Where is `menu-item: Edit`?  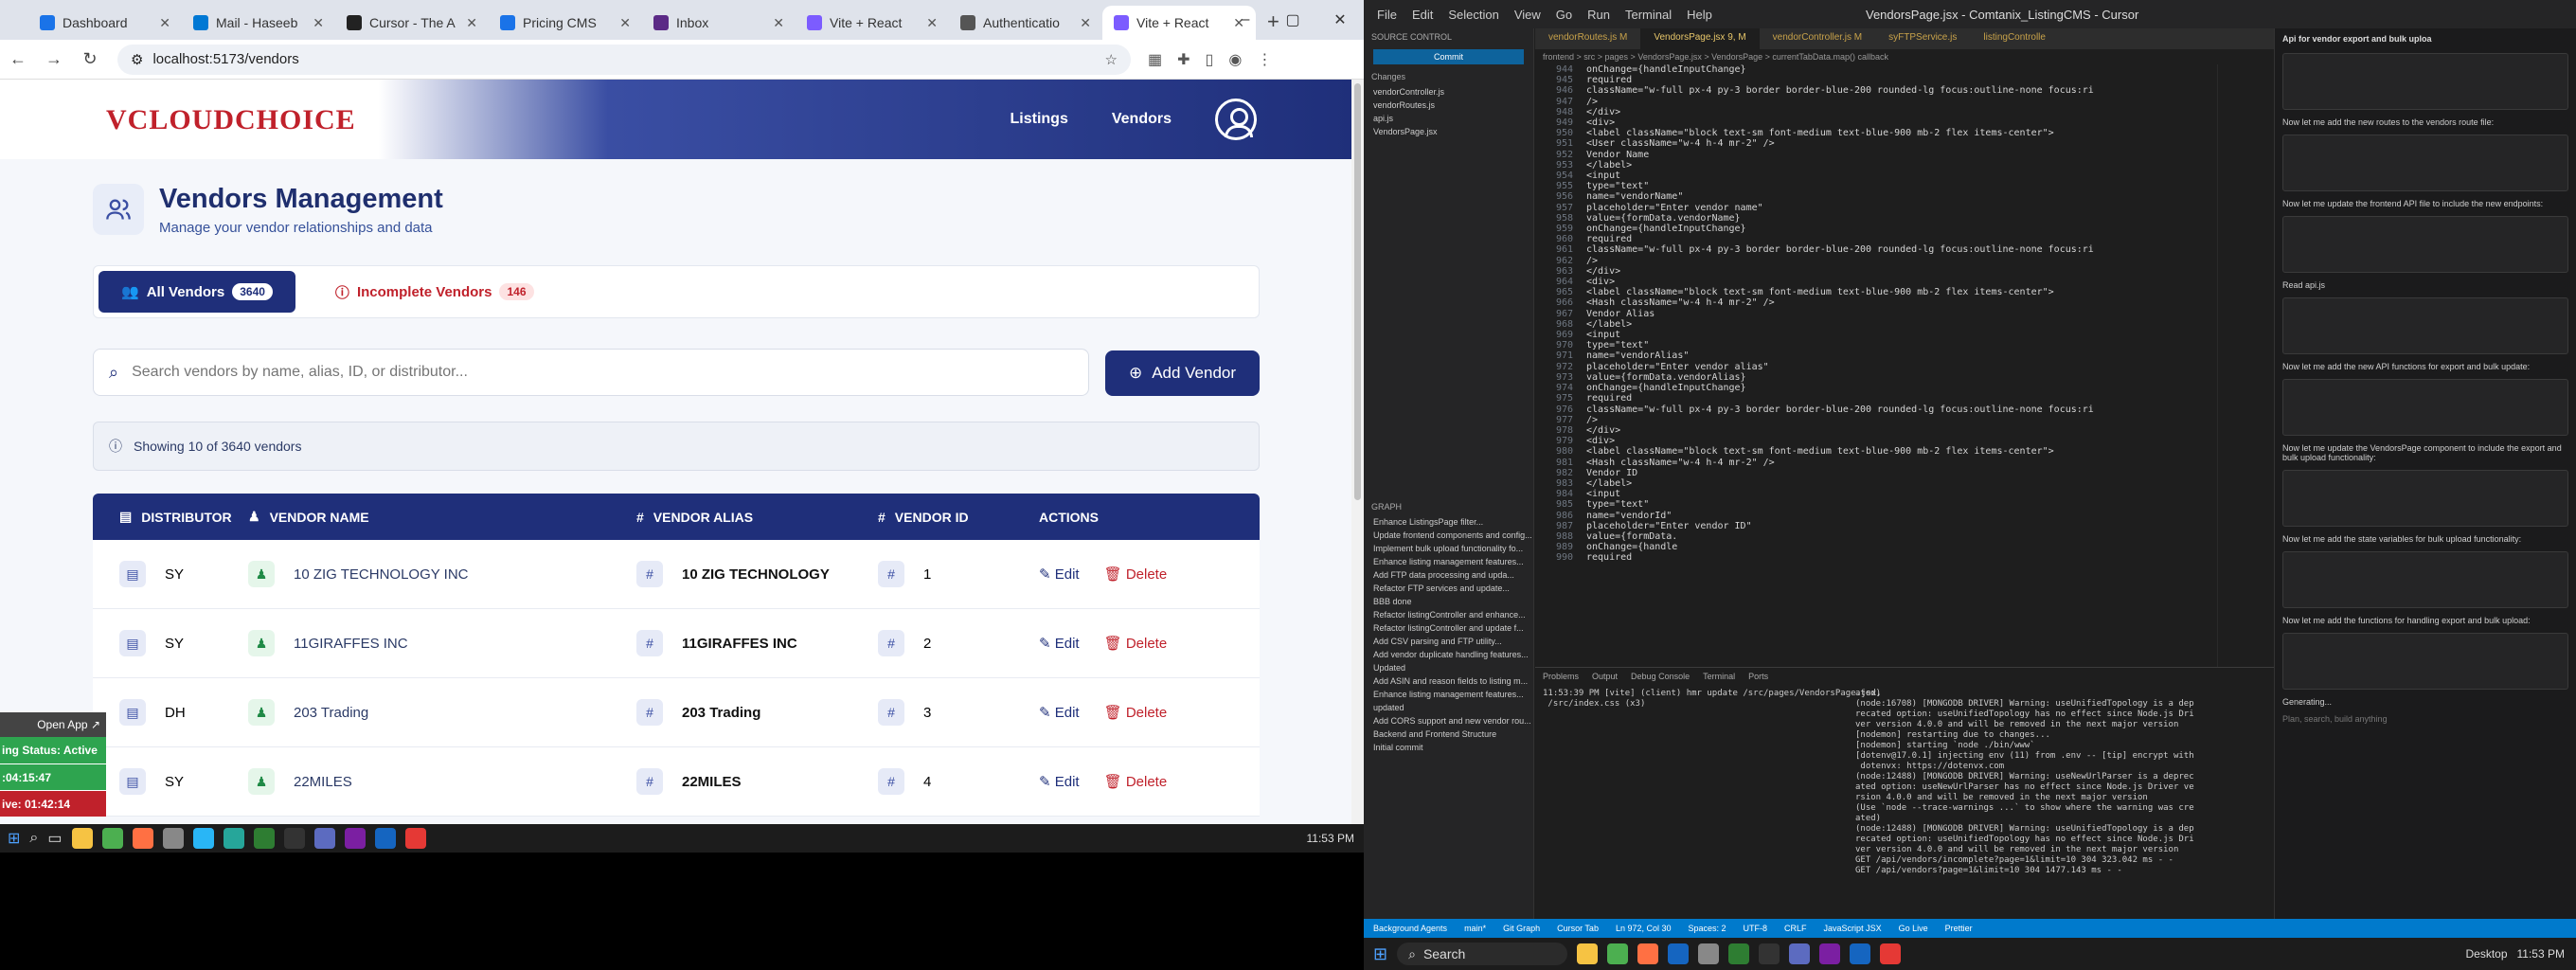
menu-item: Edit is located at coordinates (1422, 15).